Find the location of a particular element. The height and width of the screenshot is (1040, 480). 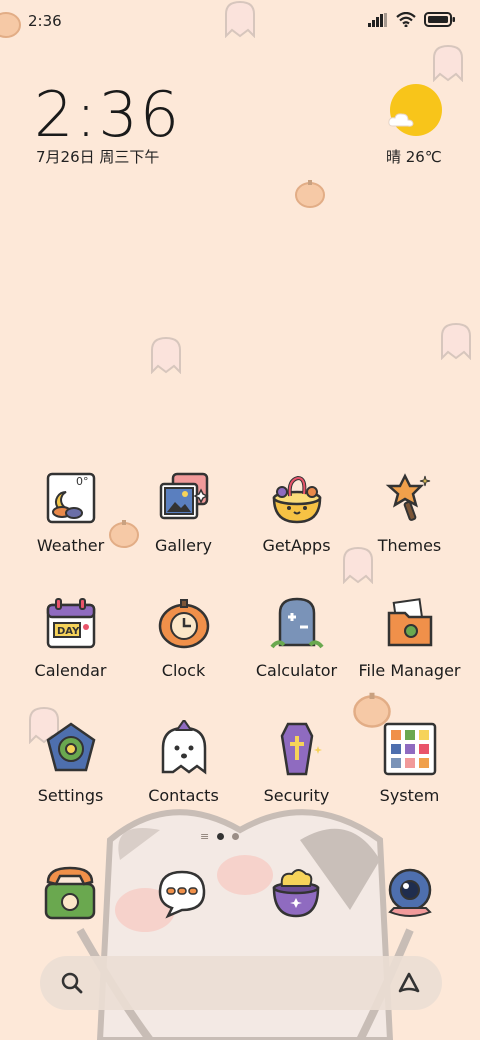

status-bar-time: 2:36 is located at coordinates (45, 21).